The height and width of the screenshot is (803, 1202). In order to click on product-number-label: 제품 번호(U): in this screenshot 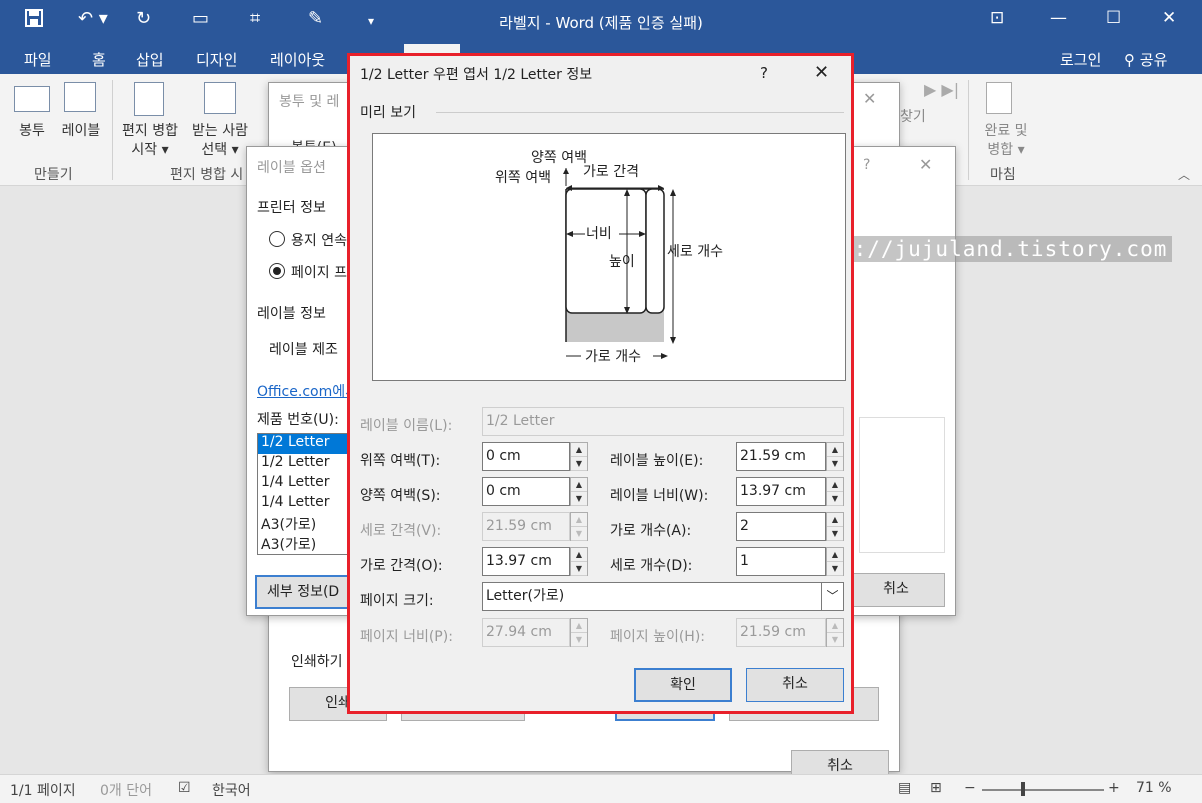, I will do `click(298, 420)`.